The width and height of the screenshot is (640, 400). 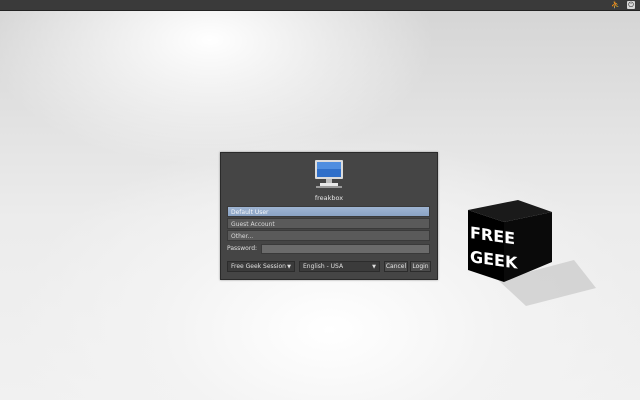 I want to click on password-field, so click(x=345, y=249).